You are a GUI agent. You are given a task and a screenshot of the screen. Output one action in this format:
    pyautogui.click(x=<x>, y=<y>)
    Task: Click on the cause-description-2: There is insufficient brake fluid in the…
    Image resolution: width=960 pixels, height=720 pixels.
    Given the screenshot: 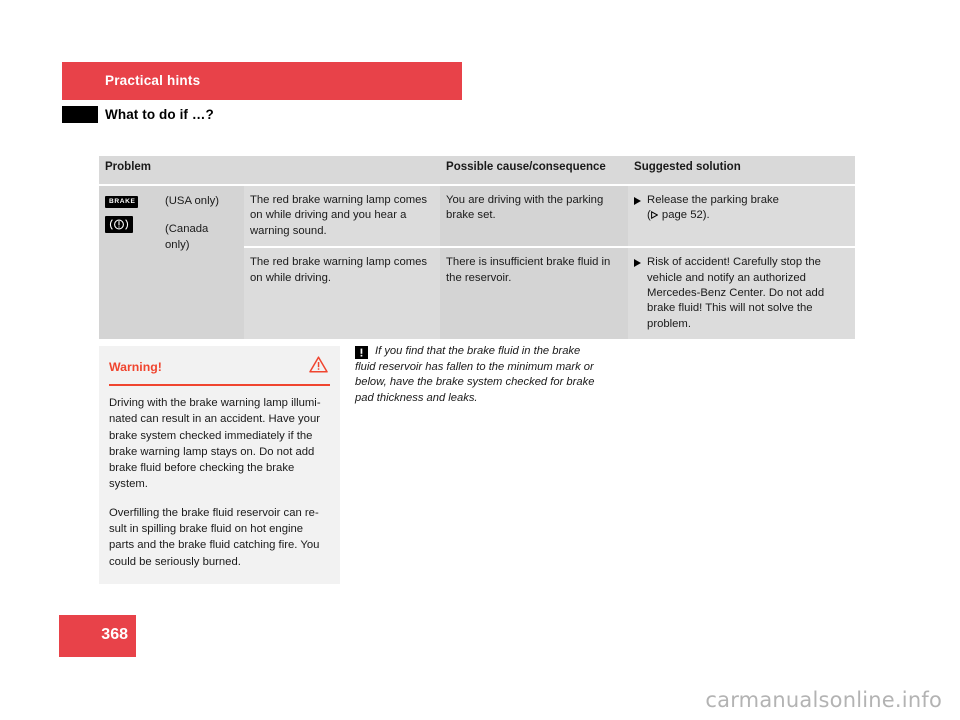 What is the action you would take?
    pyautogui.click(x=534, y=293)
    